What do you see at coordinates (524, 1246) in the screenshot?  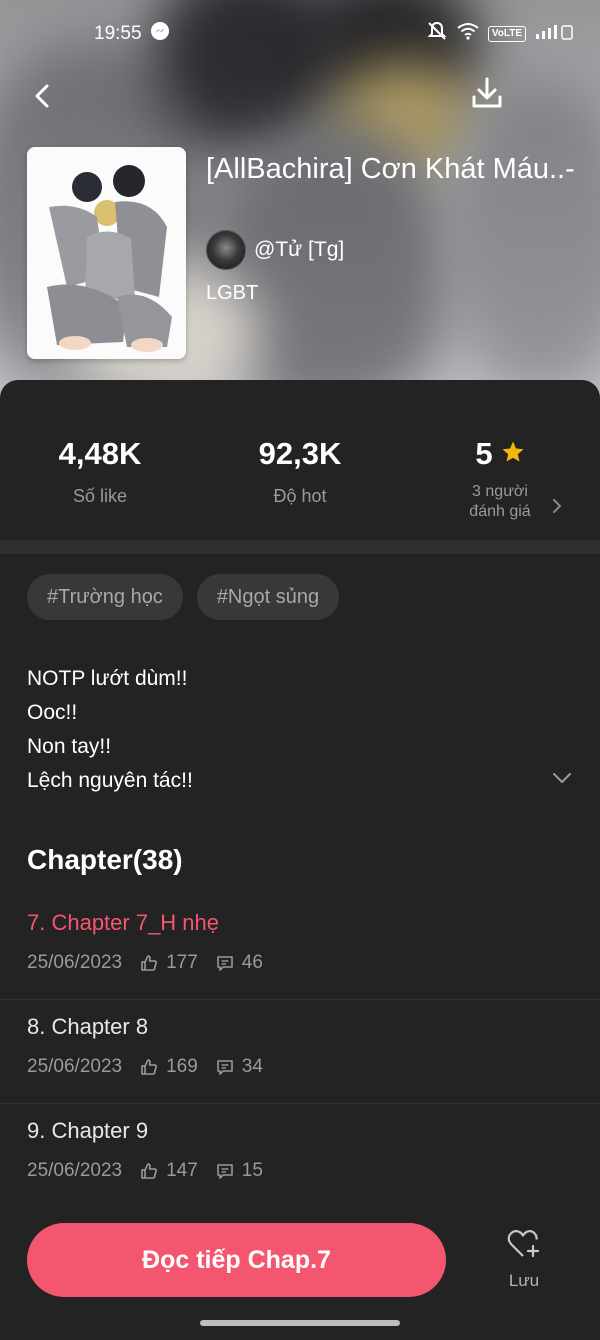 I see `heart-plus-icon` at bounding box center [524, 1246].